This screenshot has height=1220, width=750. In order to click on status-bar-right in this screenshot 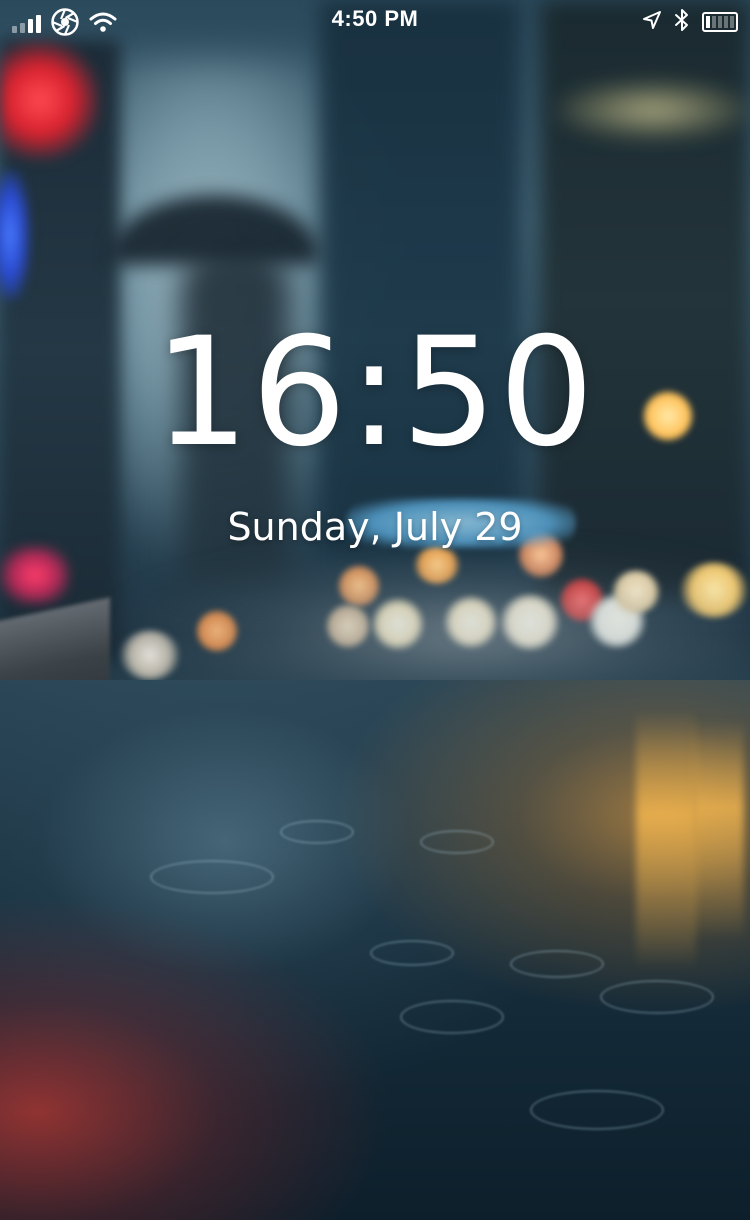, I will do `click(690, 22)`.